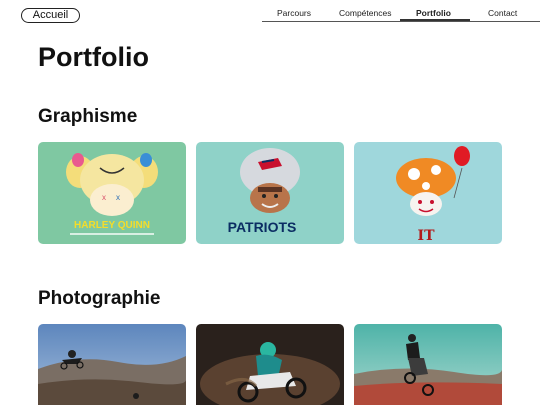 This screenshot has height=405, width=540. I want to click on harley-quinn-illustration: x x HARLEY QUINN, so click(112, 193).